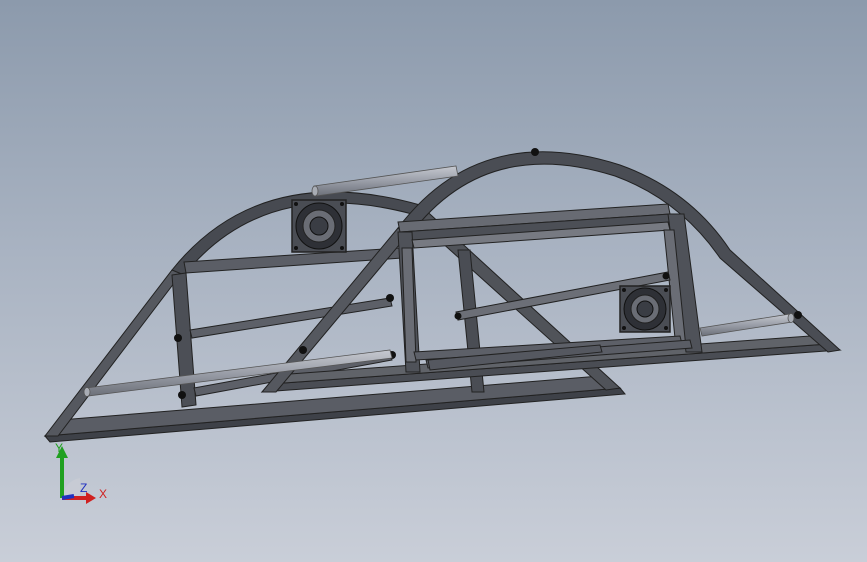  What do you see at coordinates (59, 448) in the screenshot?
I see `y-axis-label: Y` at bounding box center [59, 448].